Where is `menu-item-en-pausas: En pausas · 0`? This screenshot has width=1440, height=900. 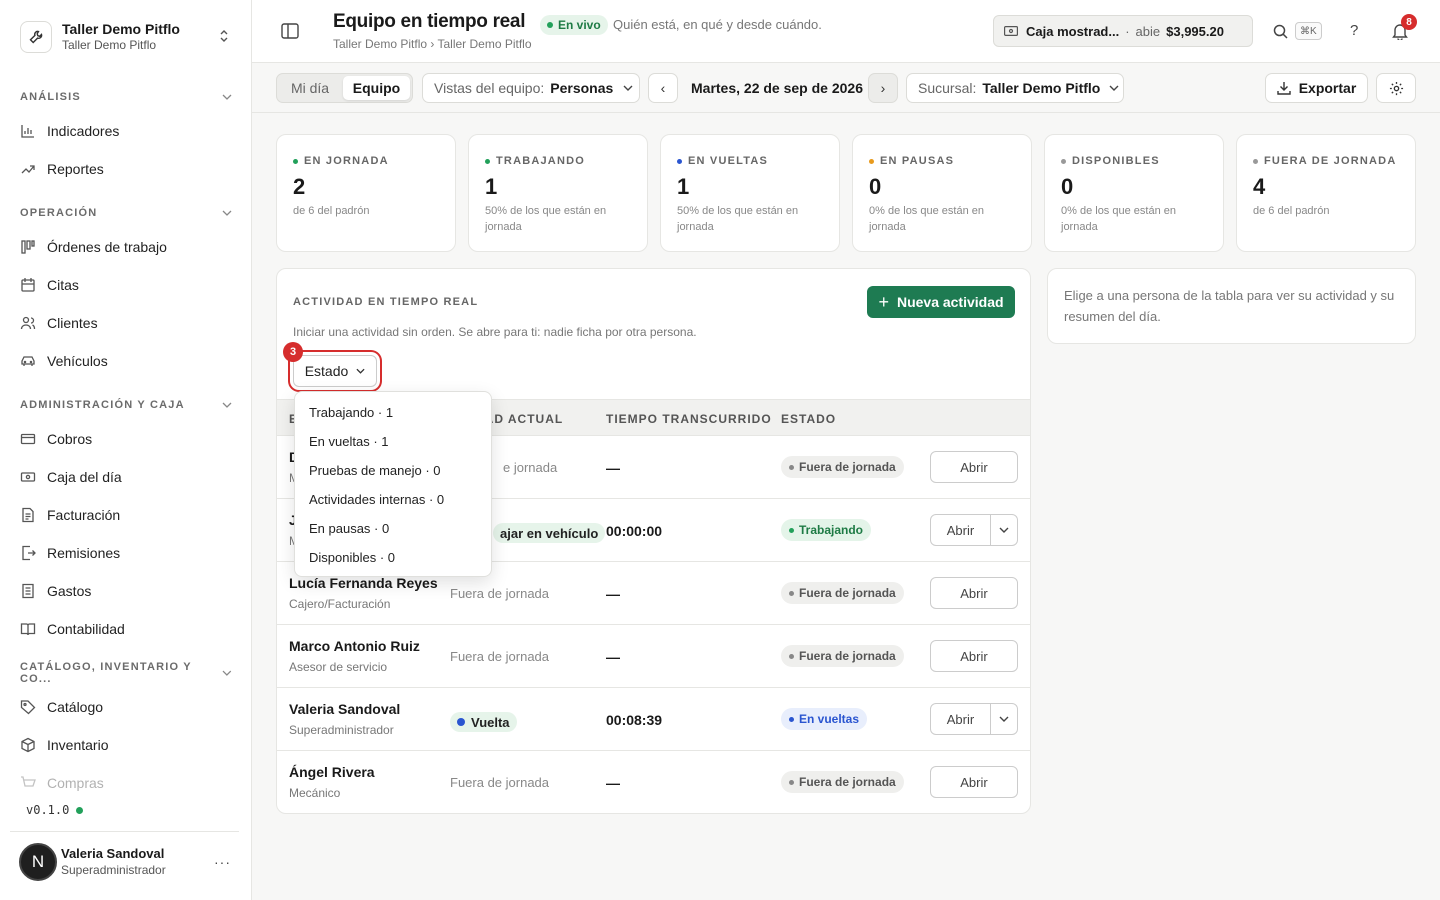 menu-item-en-pausas: En pausas · 0 is located at coordinates (393, 528).